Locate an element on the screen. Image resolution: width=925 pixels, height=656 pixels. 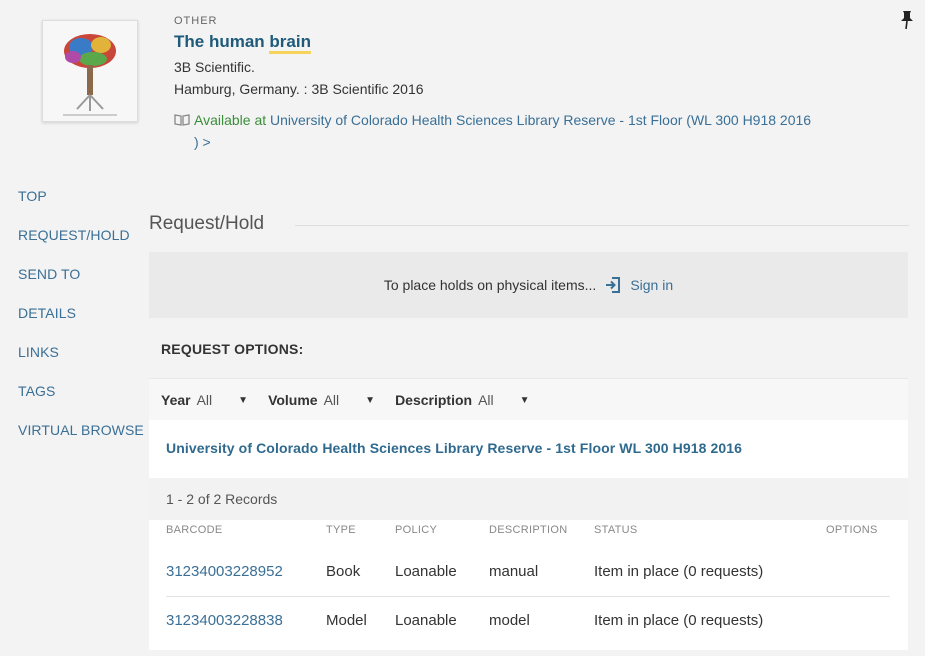
item-description: manual is located at coordinates (514, 571).